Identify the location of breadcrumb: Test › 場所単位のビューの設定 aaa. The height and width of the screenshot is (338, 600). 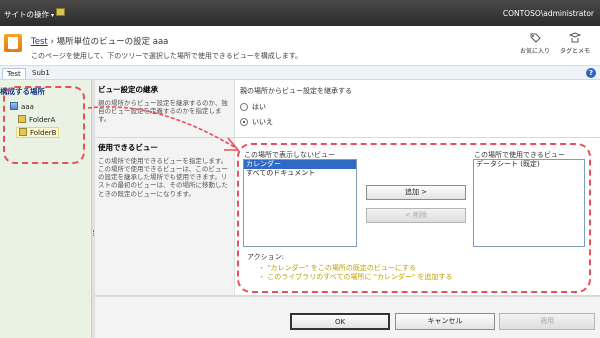
(99, 41).